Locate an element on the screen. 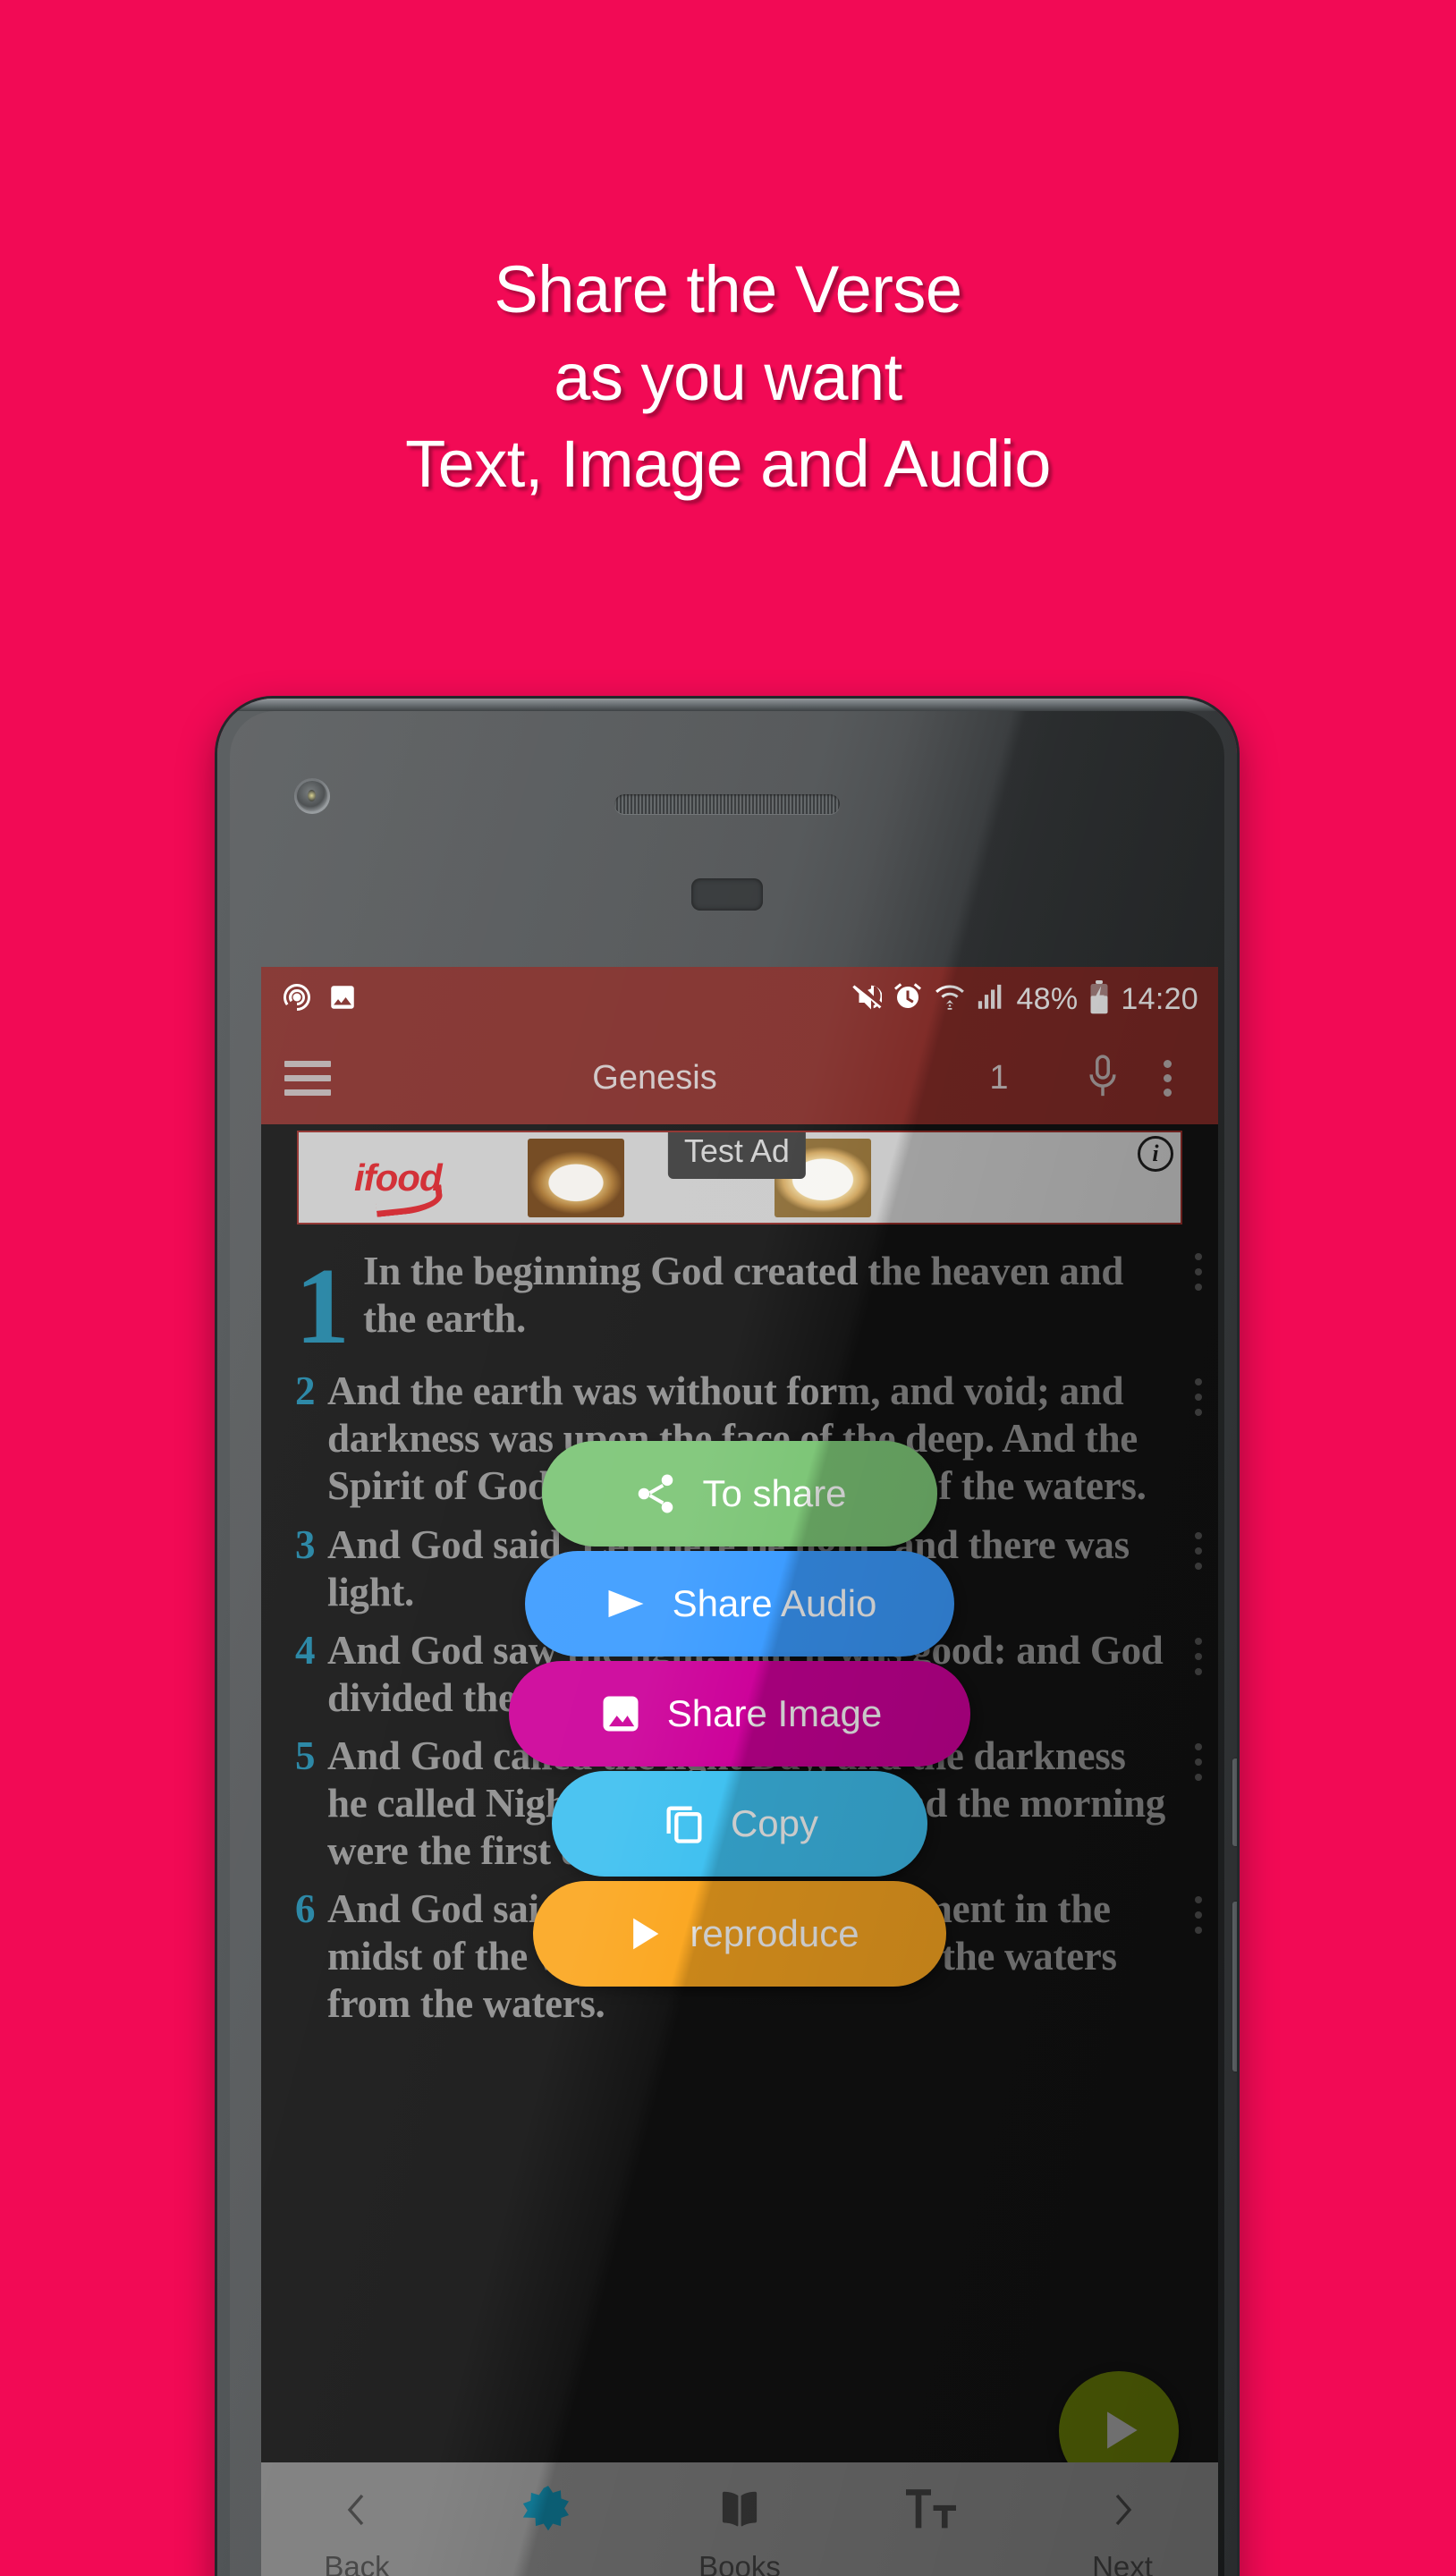 The width and height of the screenshot is (1456, 2576). share-image-button: Share Image is located at coordinates (739, 1714).